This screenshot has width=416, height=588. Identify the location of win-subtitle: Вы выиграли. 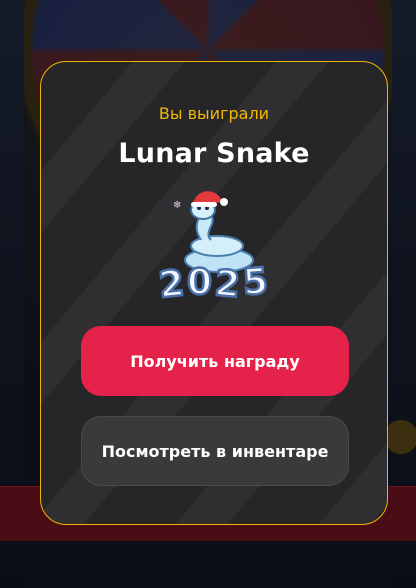
(214, 113).